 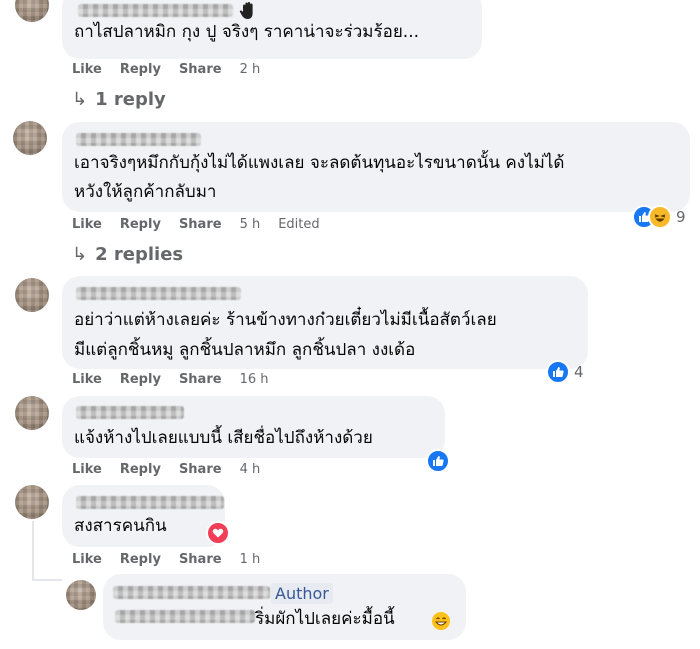 I want to click on comment-actions: Like Reply Share 5 h Edited, so click(x=205, y=224).